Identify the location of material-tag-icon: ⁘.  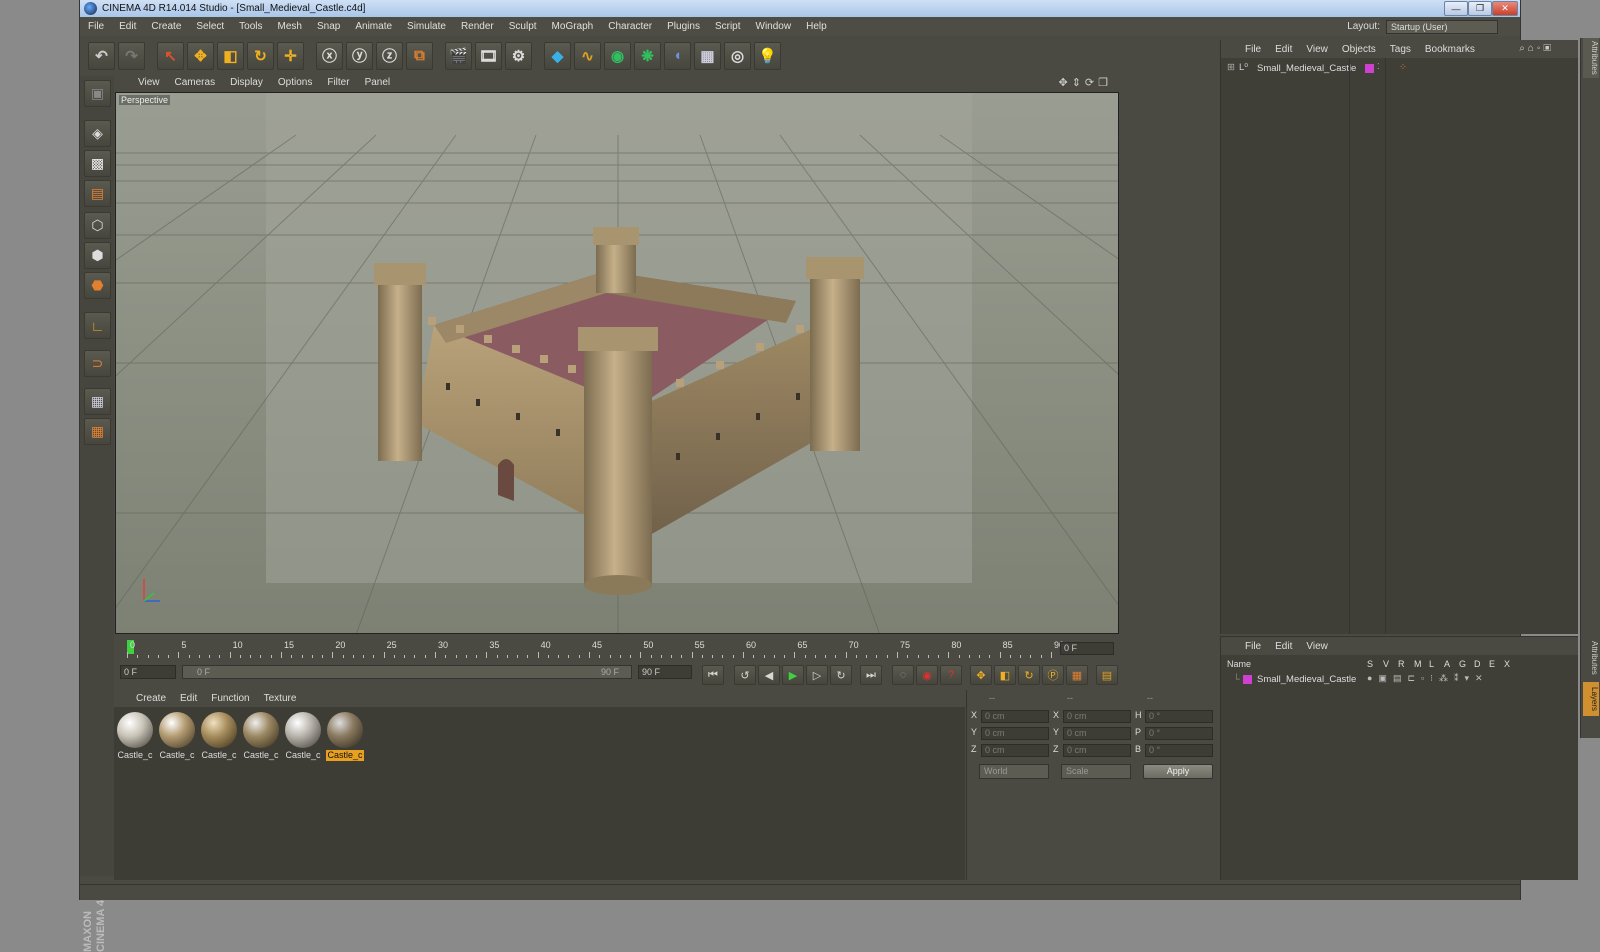
(1403, 67).